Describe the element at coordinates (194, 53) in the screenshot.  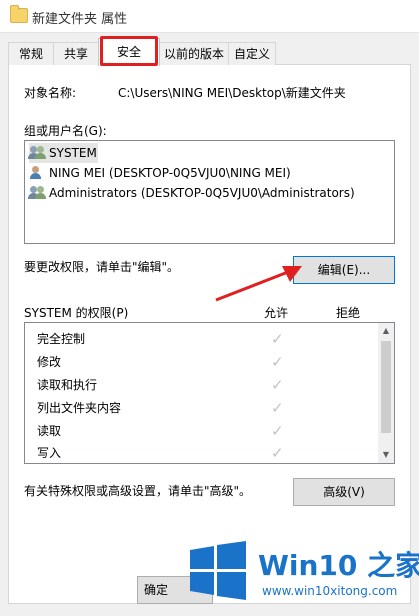
I see `tab-previous-versions: 以前的版本` at that location.